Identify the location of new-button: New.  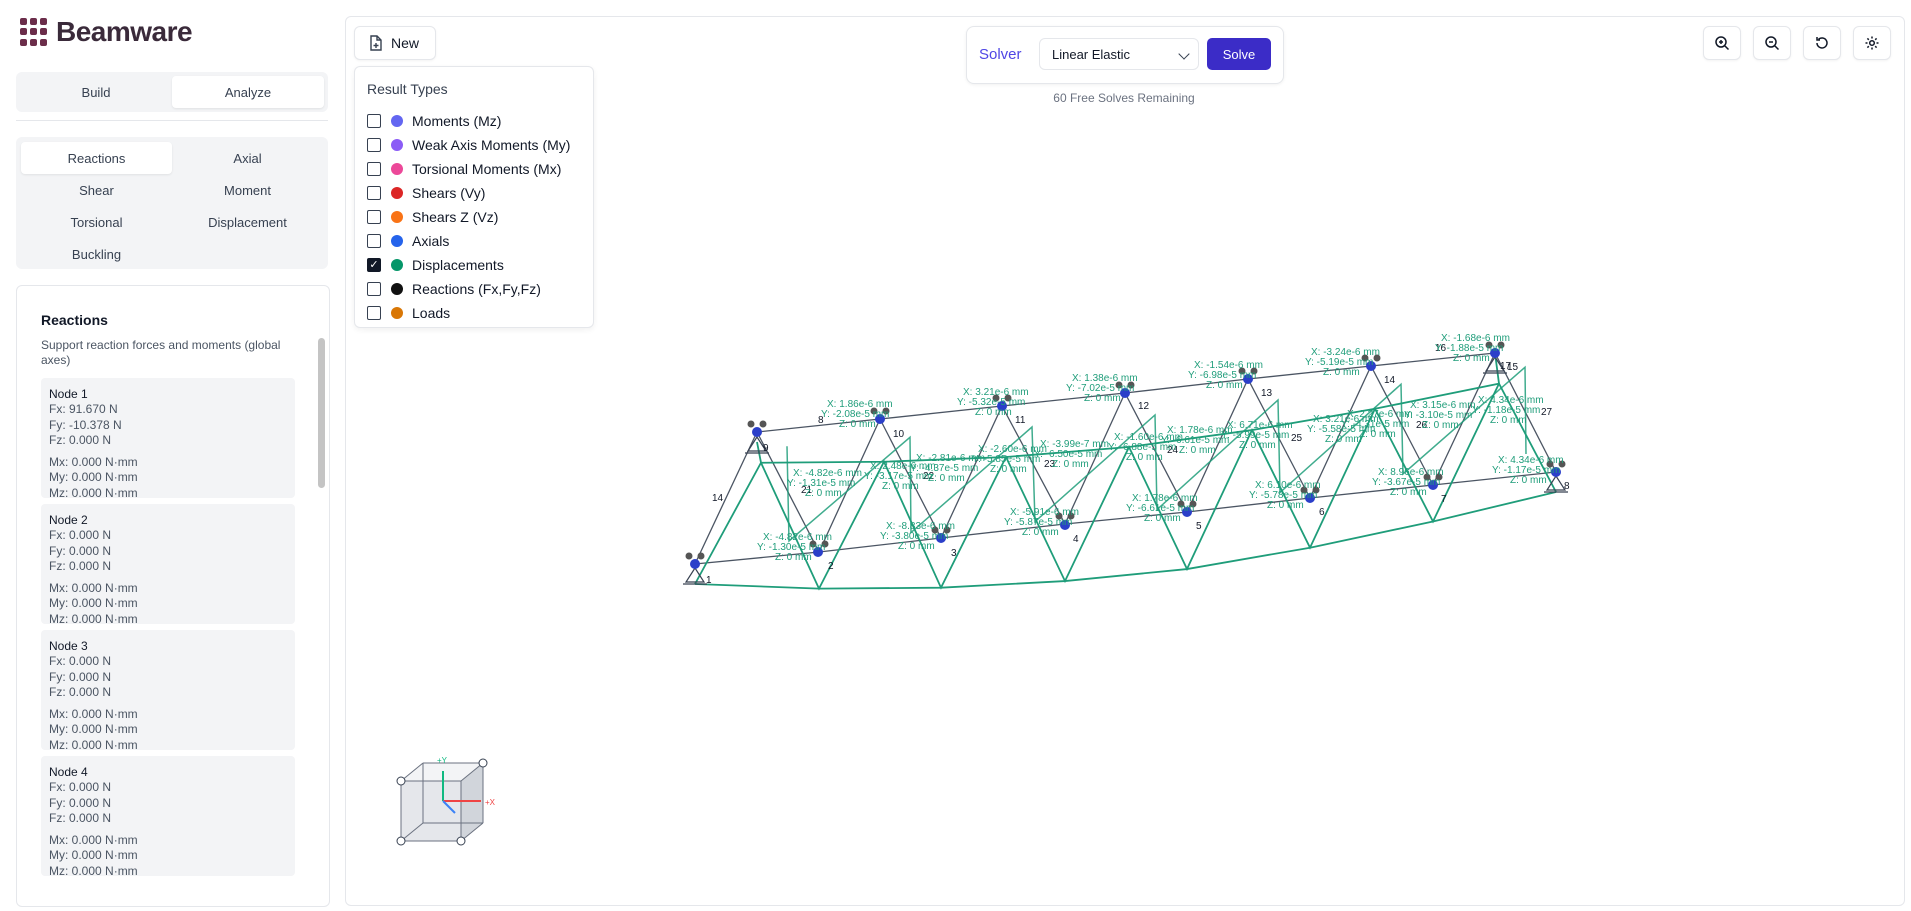
(395, 43).